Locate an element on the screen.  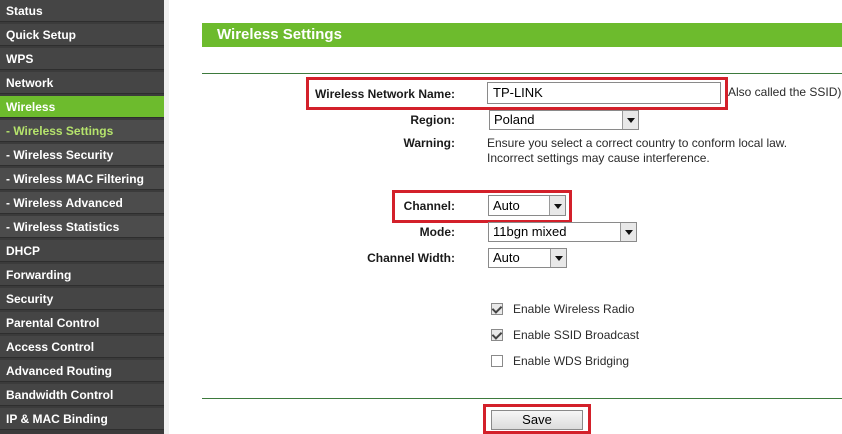
sidebar-item-wps: WPS is located at coordinates (82, 59).